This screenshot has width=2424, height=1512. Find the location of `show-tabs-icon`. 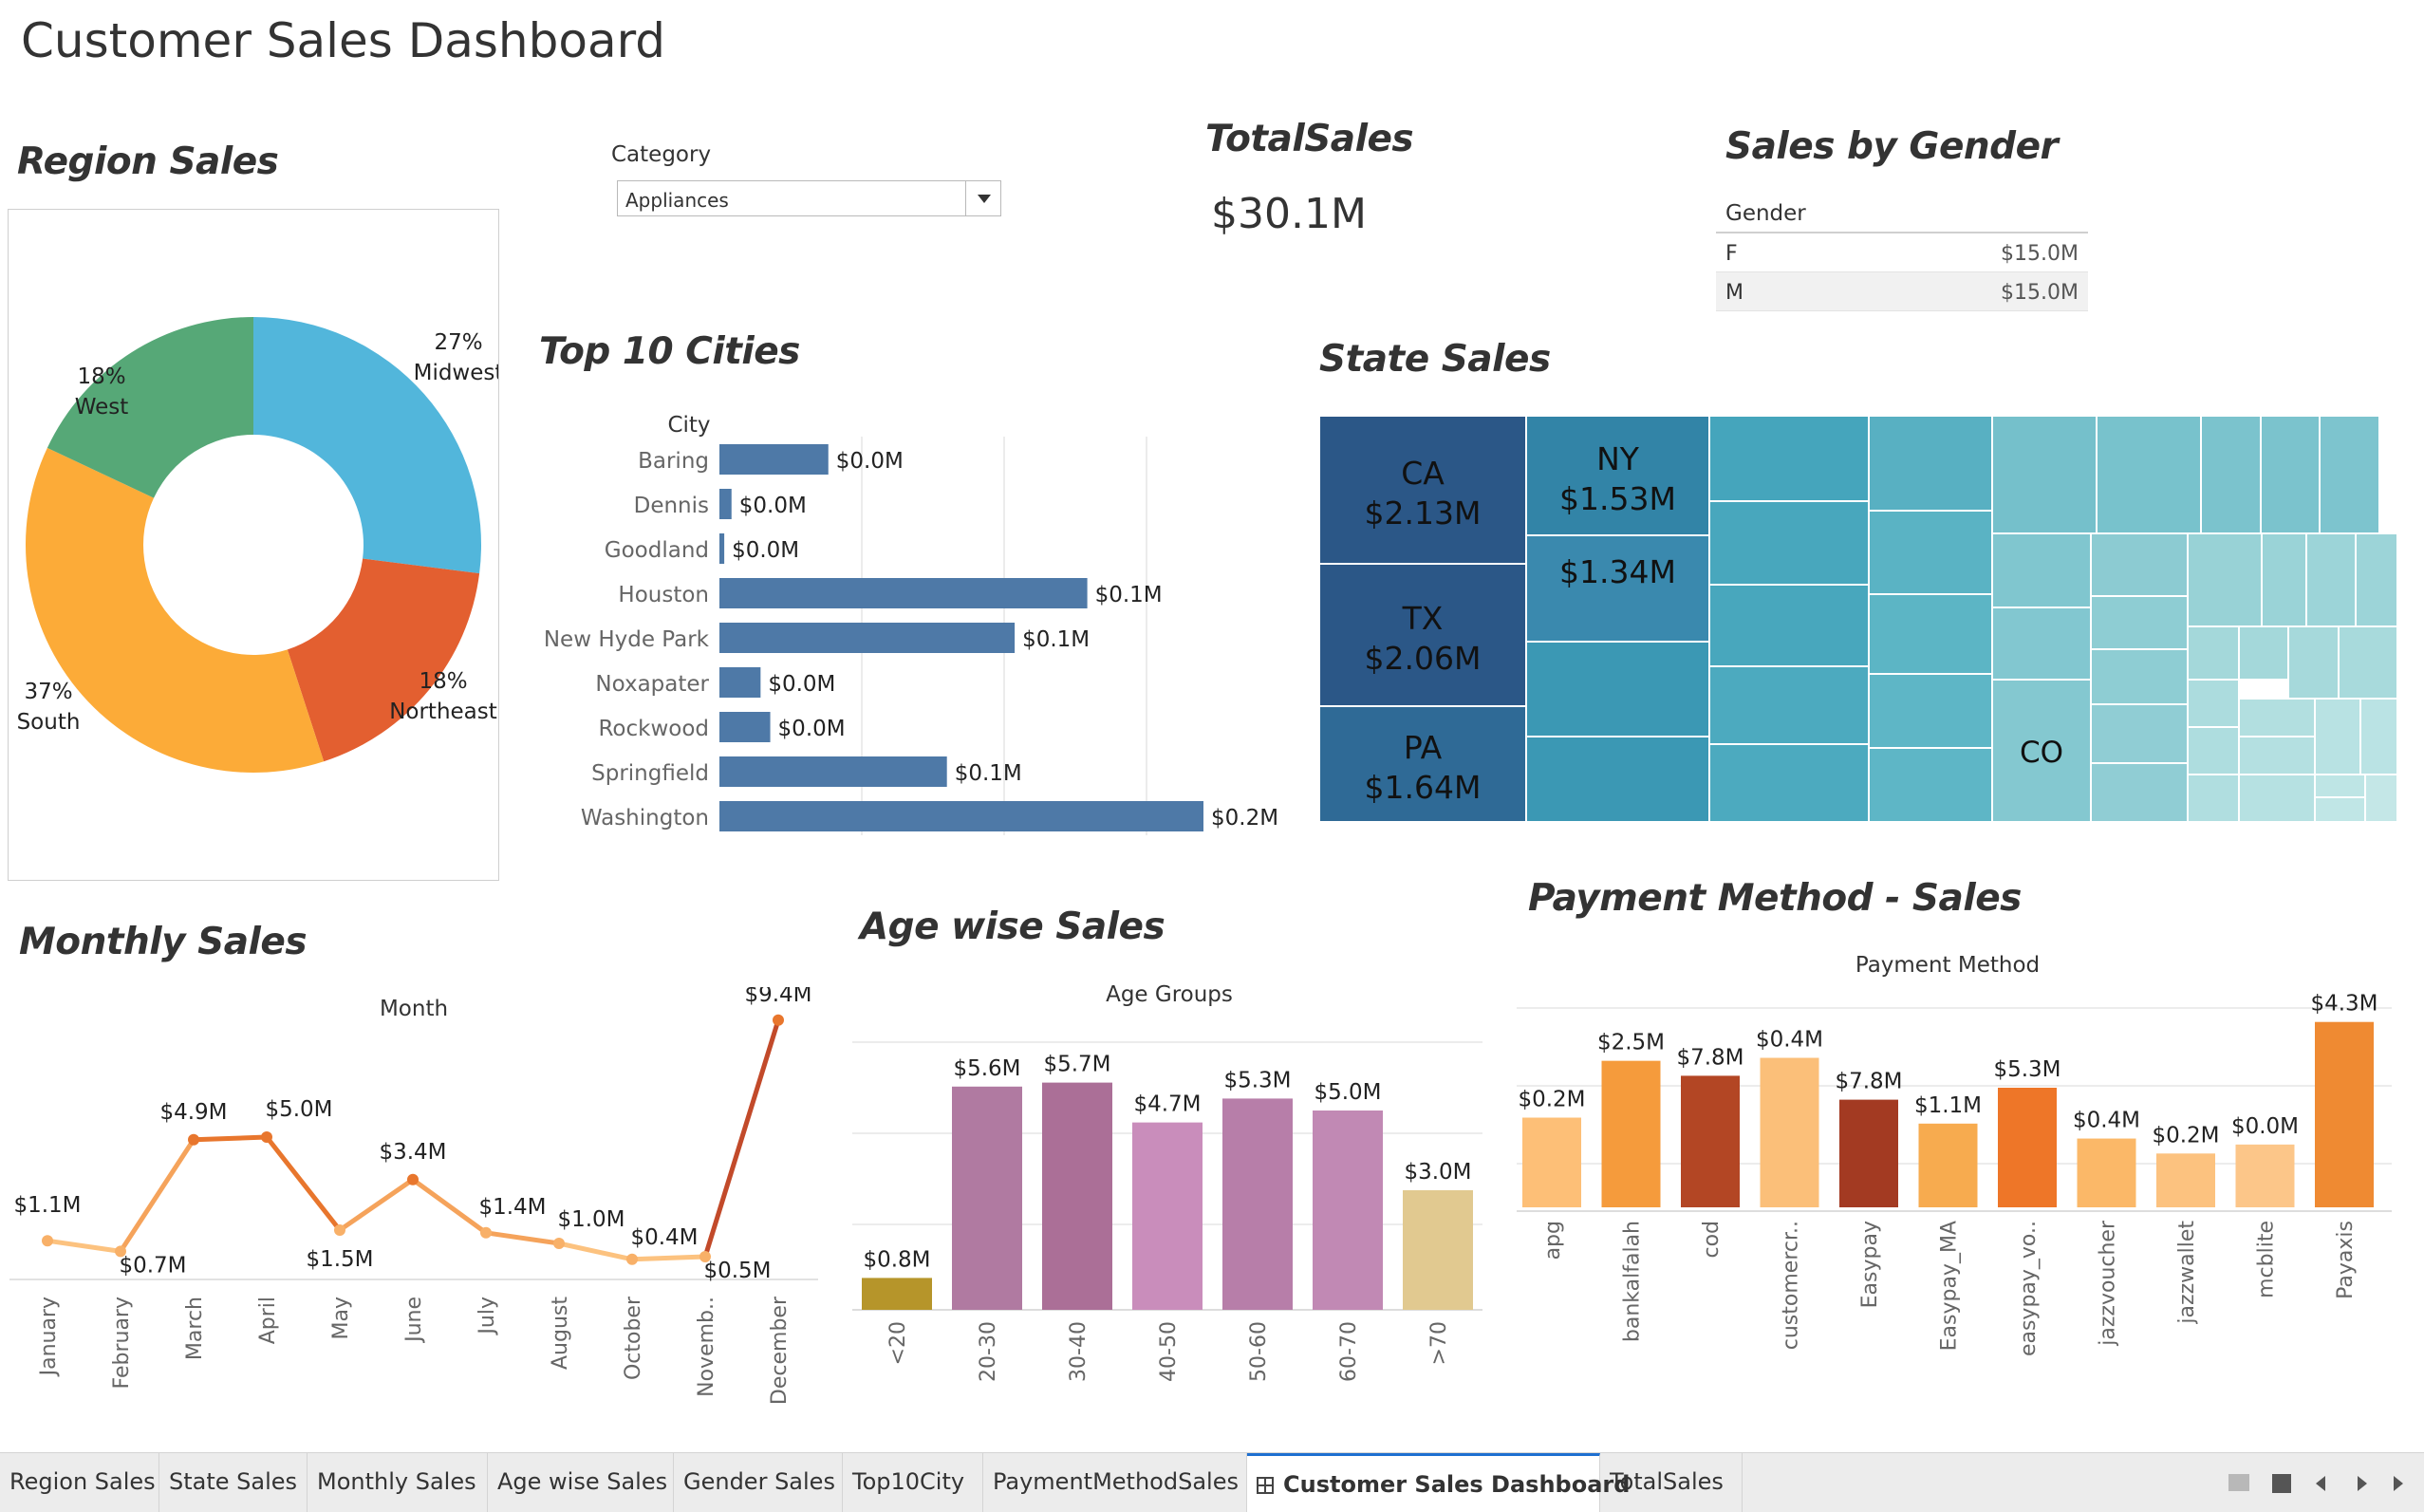

show-tabs-icon is located at coordinates (2281, 1483).